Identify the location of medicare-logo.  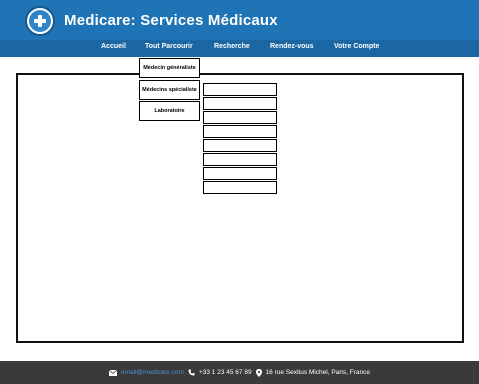
(40, 21).